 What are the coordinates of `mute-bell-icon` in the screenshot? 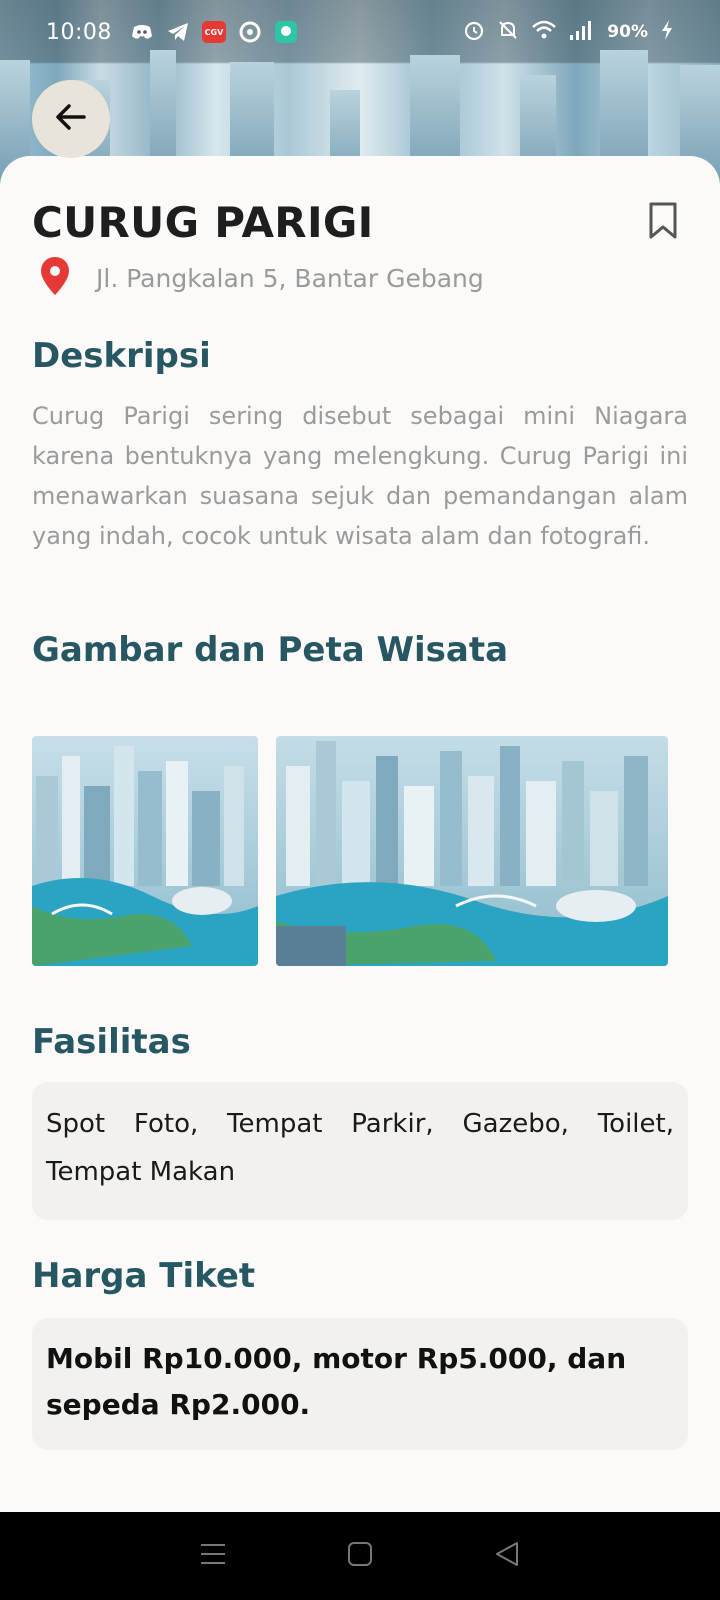 It's located at (508, 32).